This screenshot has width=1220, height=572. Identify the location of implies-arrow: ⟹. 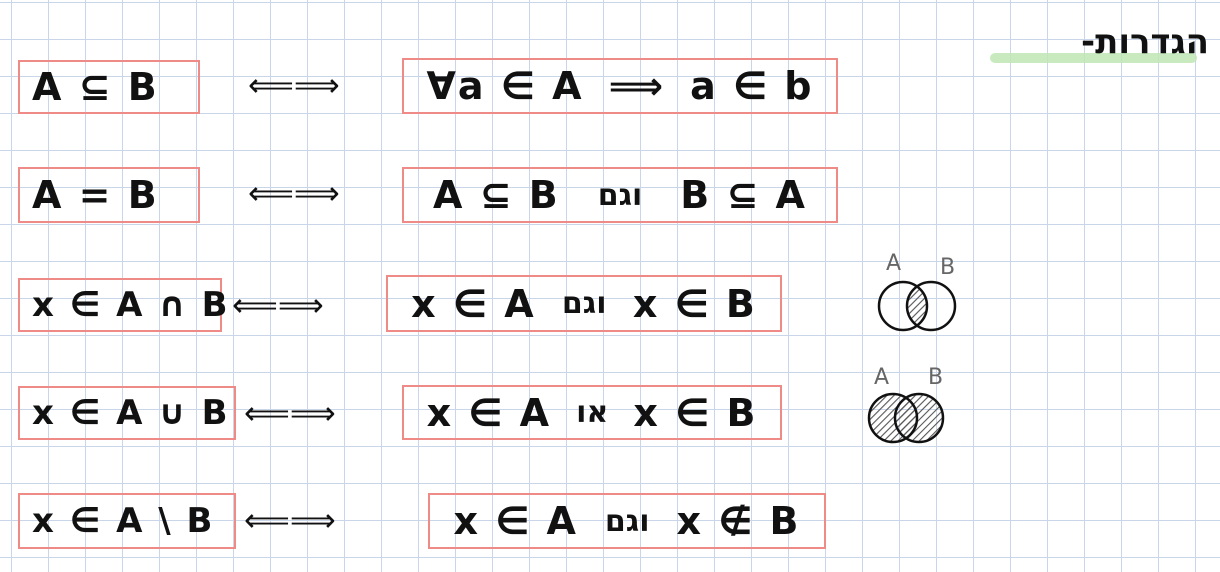
(637, 86).